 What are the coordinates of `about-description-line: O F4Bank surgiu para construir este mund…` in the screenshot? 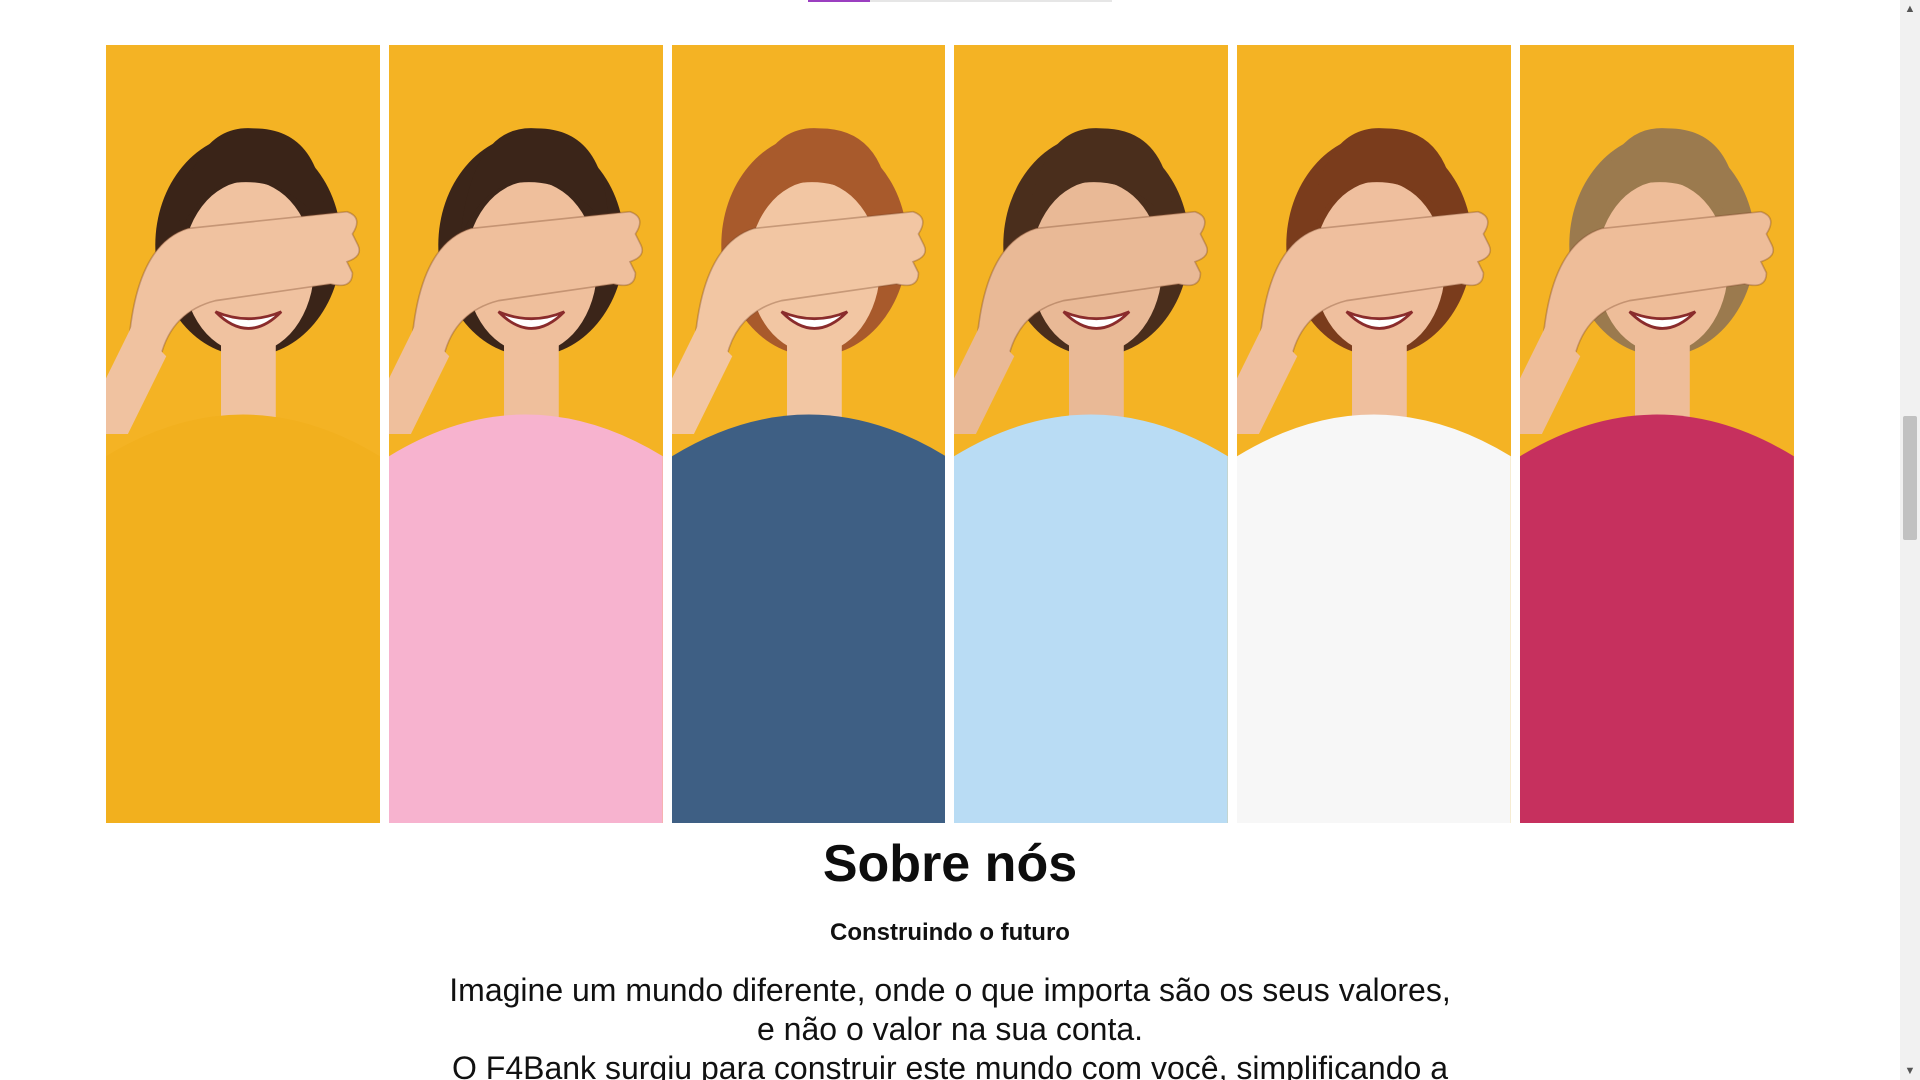 It's located at (949, 1065).